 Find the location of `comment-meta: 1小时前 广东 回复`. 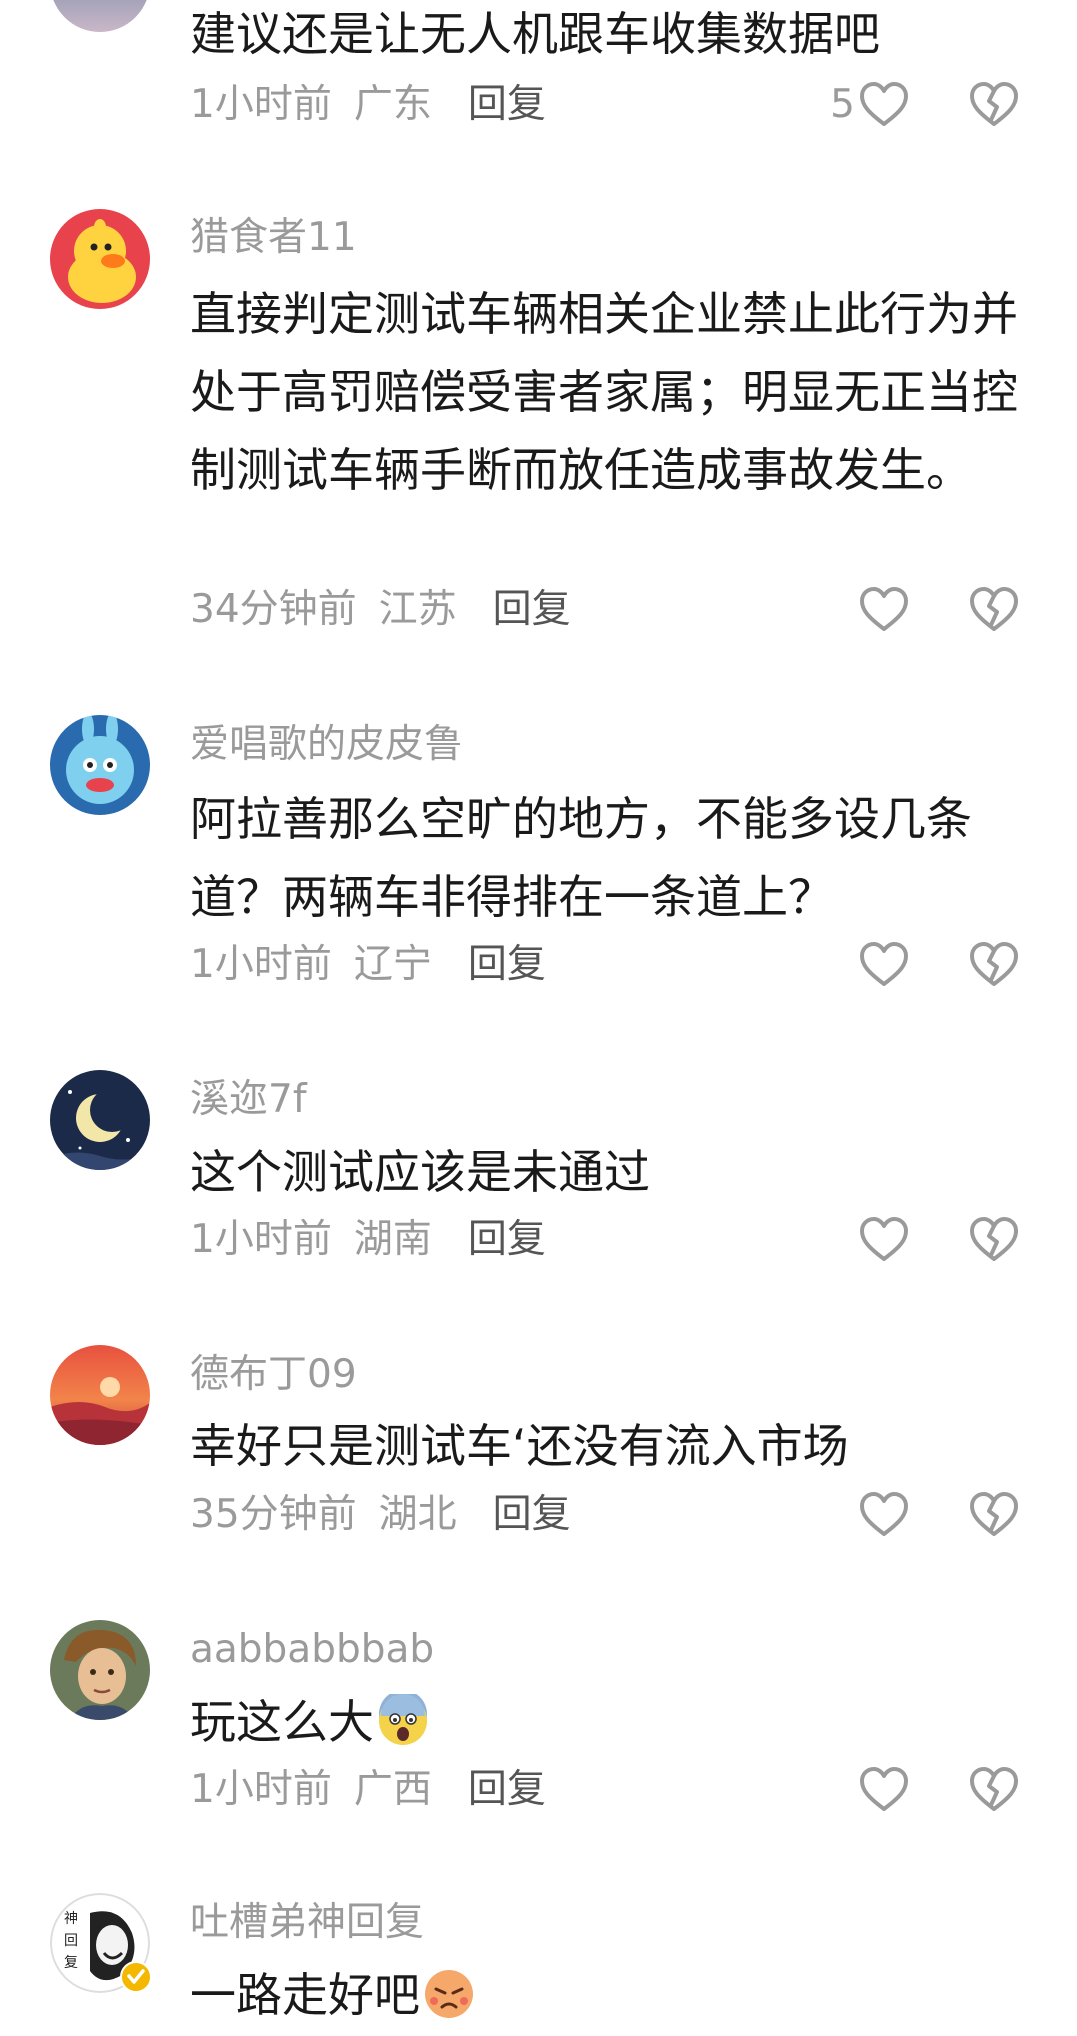

comment-meta: 1小时前 广东 回复 is located at coordinates (368, 105).